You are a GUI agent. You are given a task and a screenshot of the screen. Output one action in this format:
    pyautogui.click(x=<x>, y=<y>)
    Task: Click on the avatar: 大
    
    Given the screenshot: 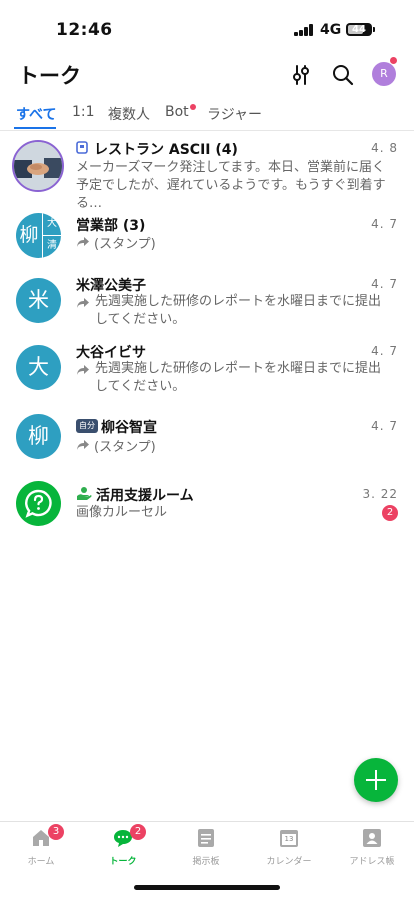 What is the action you would take?
    pyautogui.click(x=38, y=367)
    